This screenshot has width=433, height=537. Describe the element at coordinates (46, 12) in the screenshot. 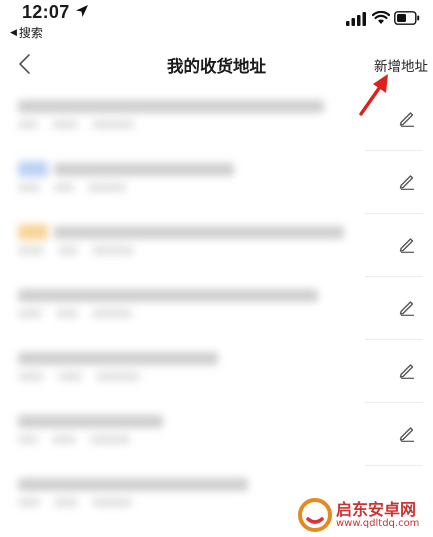

I see `status-time: 12:07` at that location.